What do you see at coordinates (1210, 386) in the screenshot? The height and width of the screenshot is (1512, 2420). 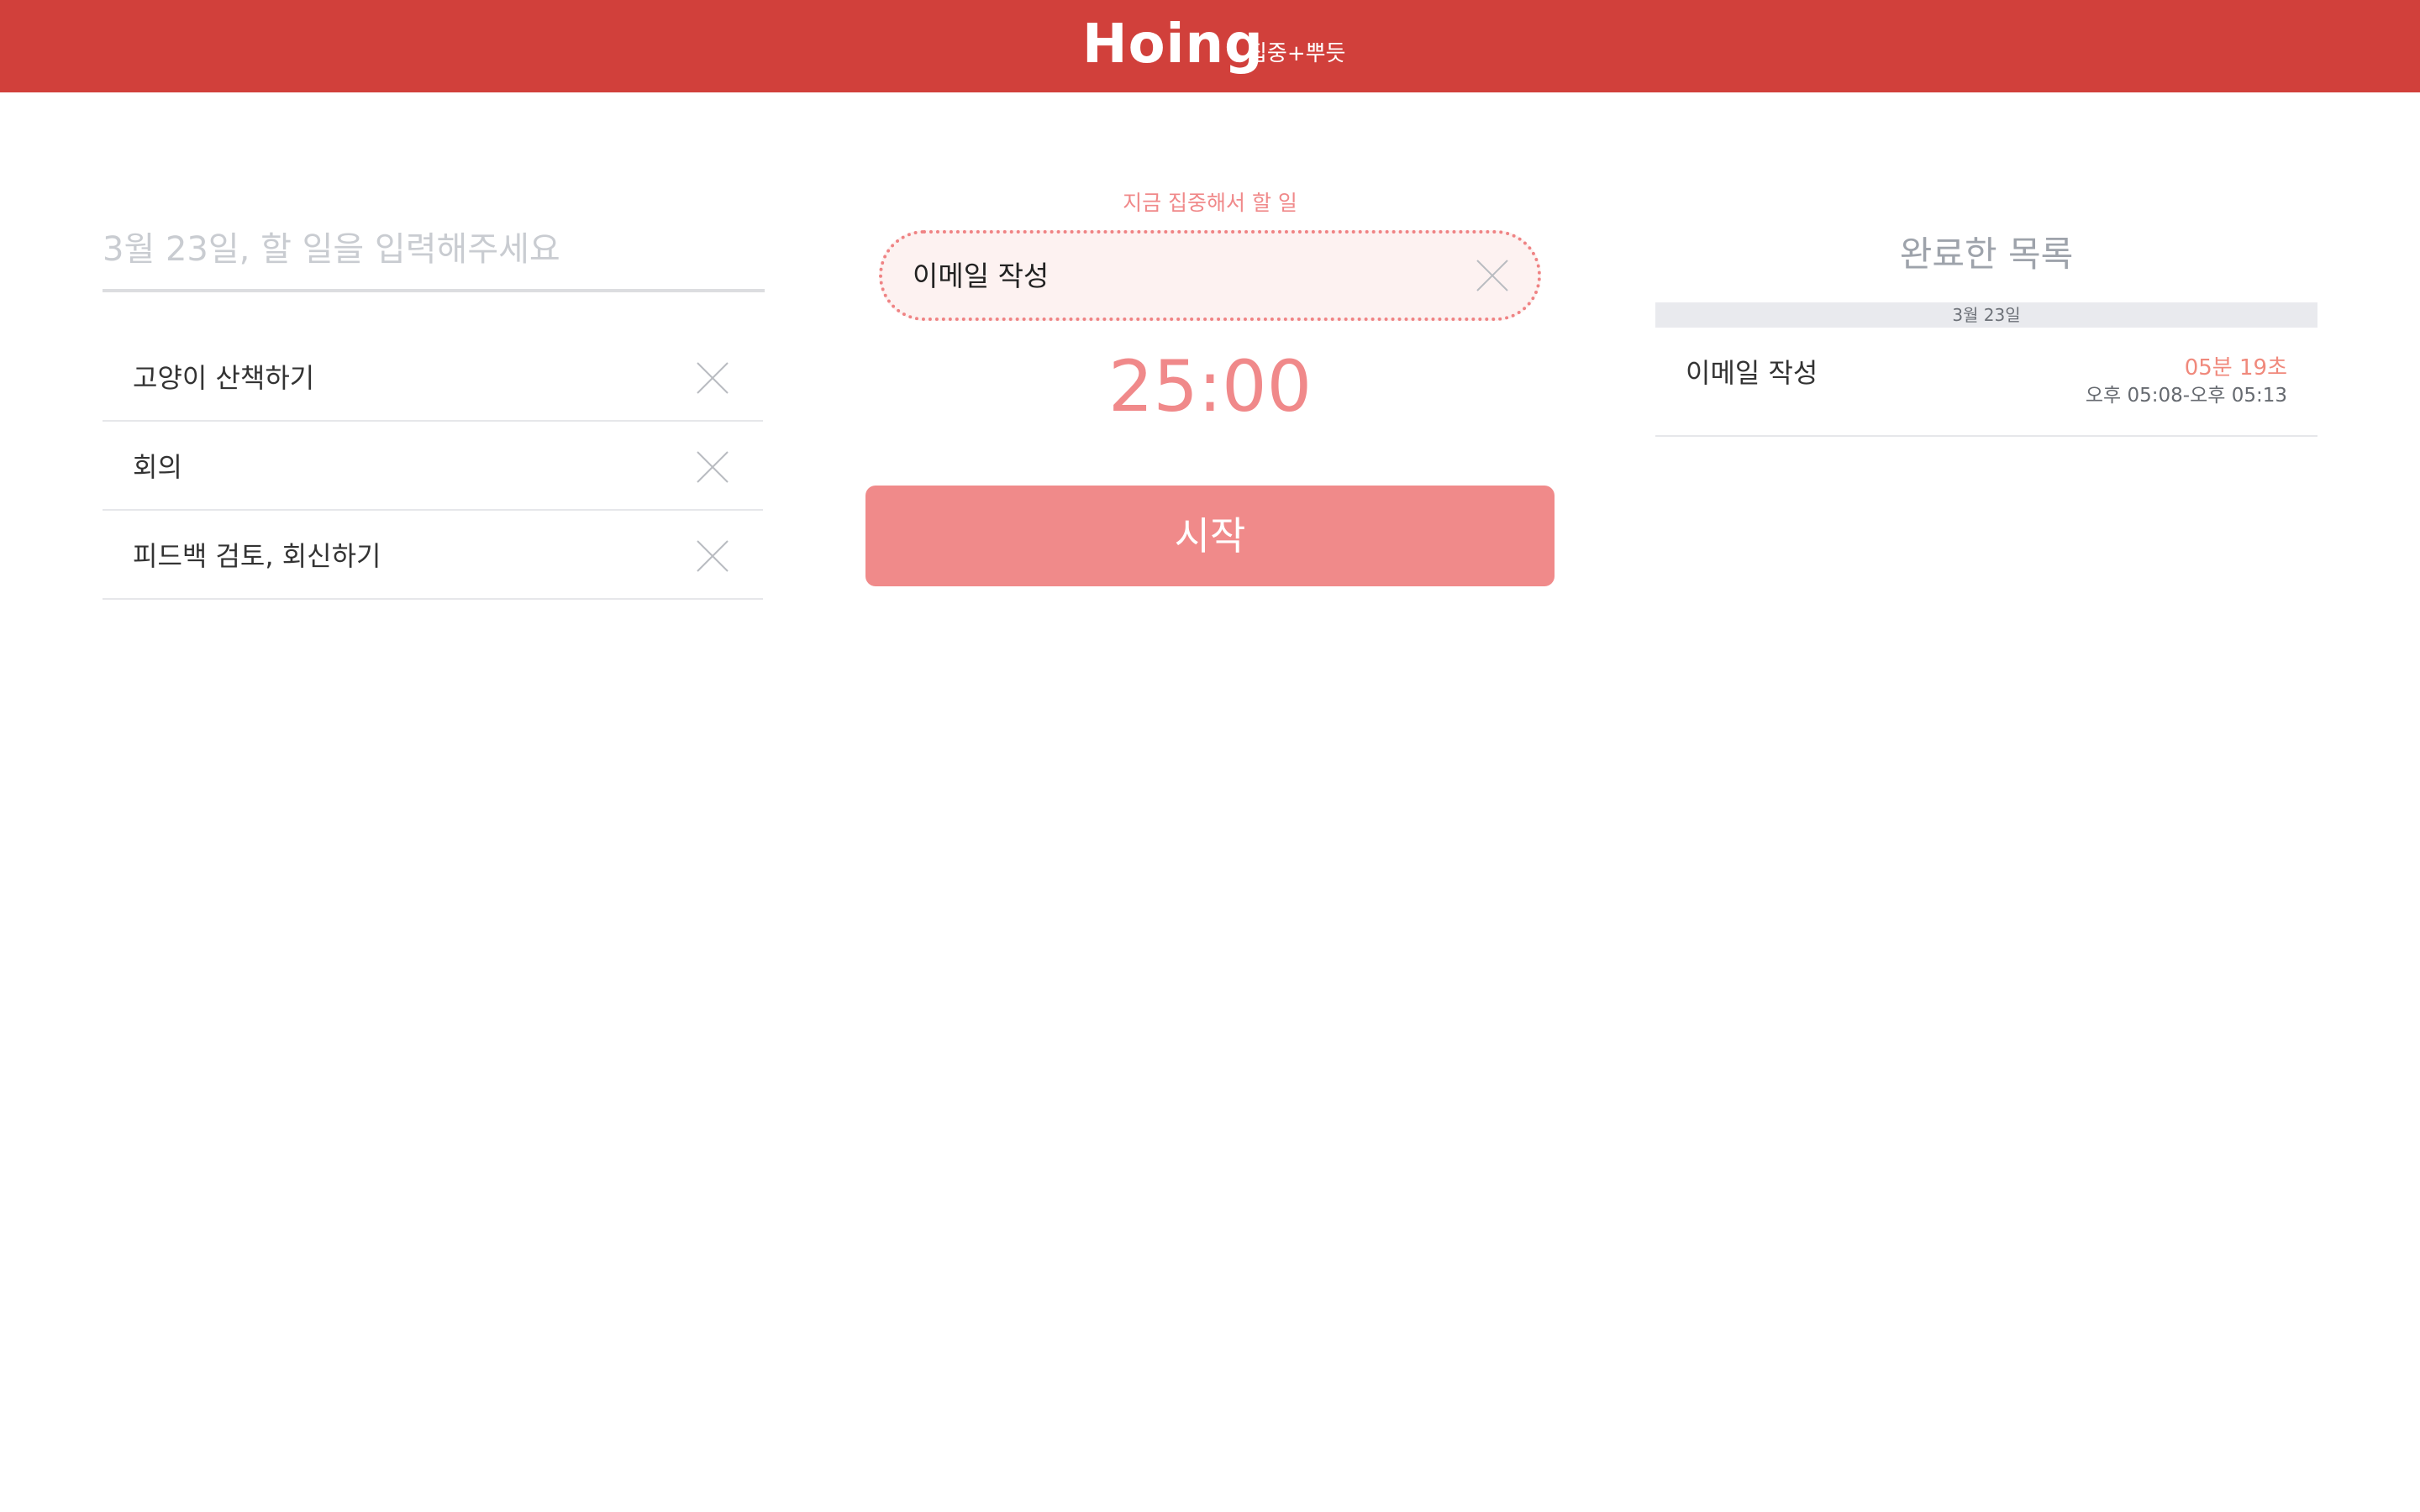 I see `timer-display: 25:00` at bounding box center [1210, 386].